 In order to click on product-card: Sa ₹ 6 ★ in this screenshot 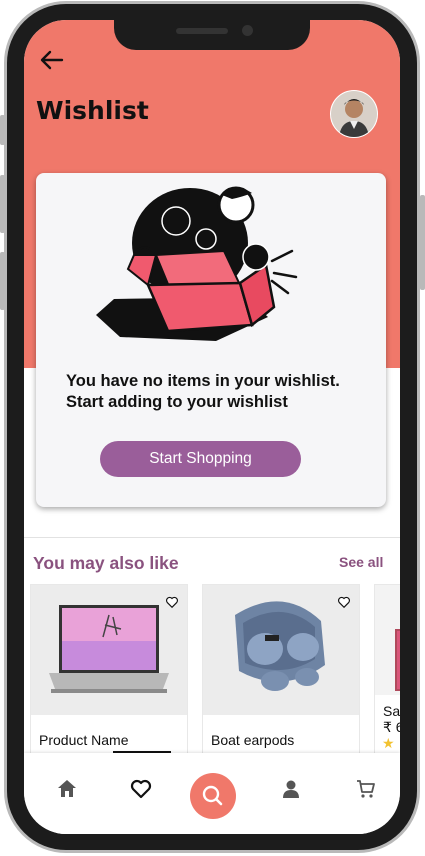, I will do `click(387, 670)`.